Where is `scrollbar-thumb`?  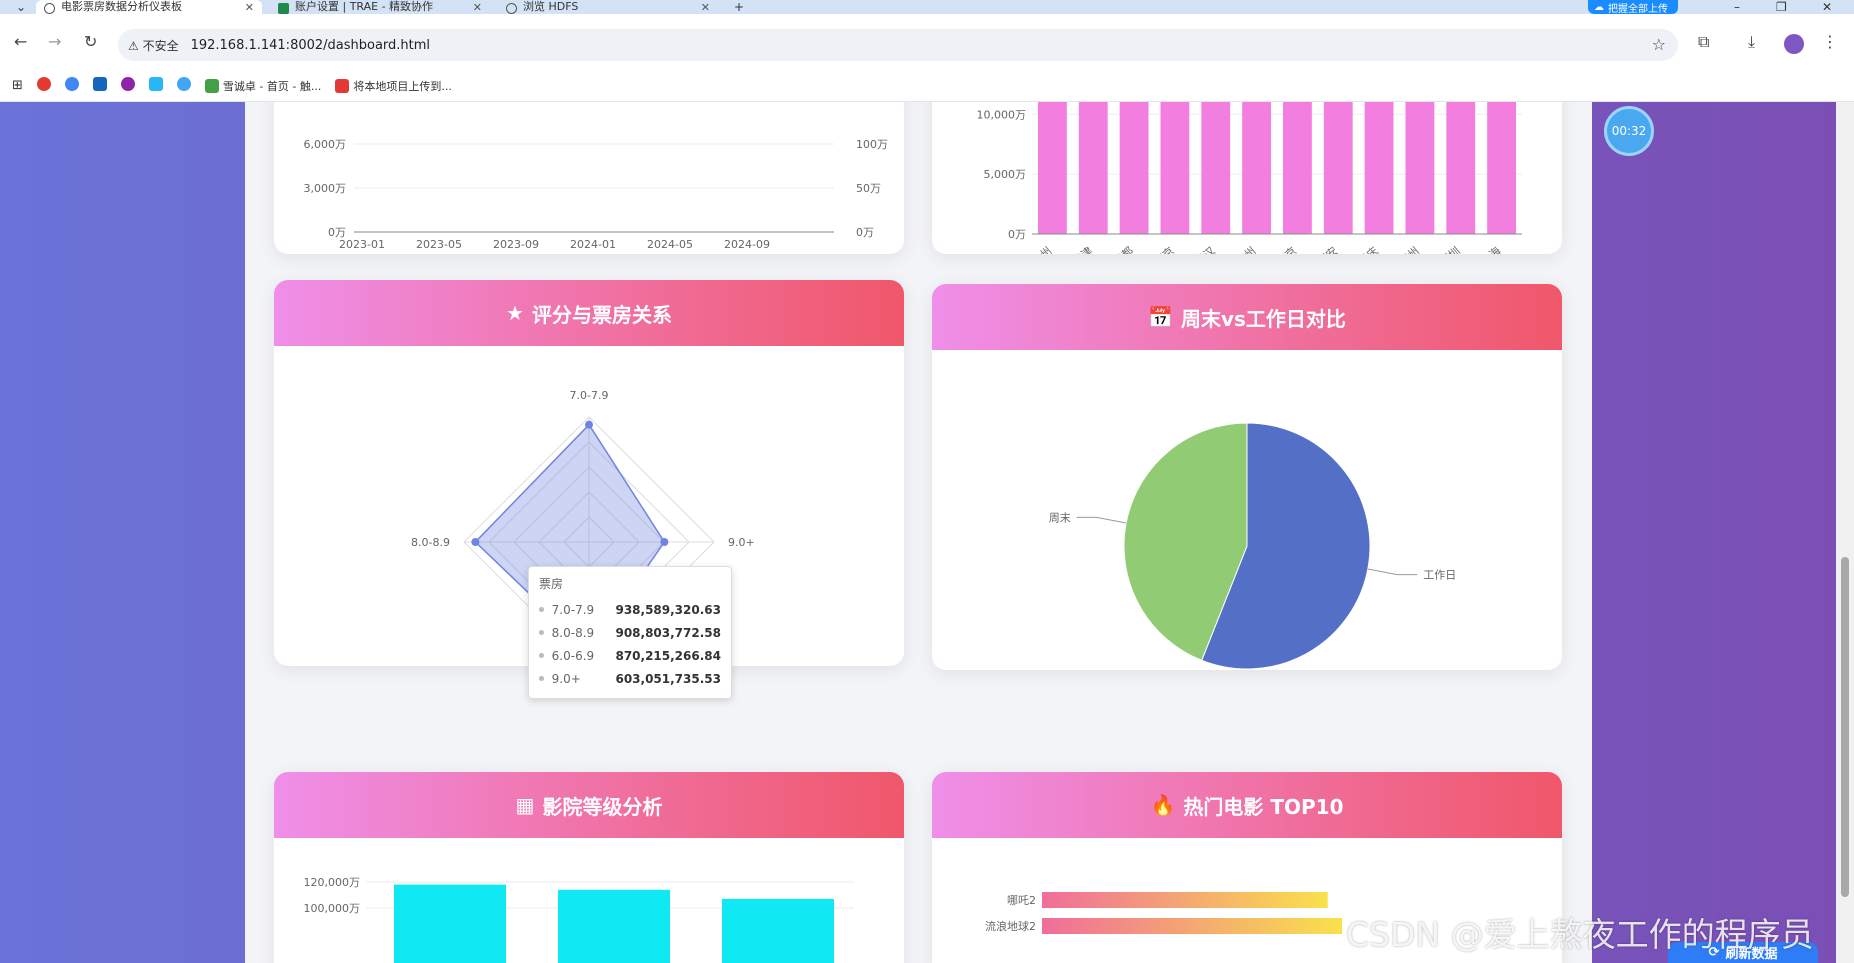 scrollbar-thumb is located at coordinates (1845, 727).